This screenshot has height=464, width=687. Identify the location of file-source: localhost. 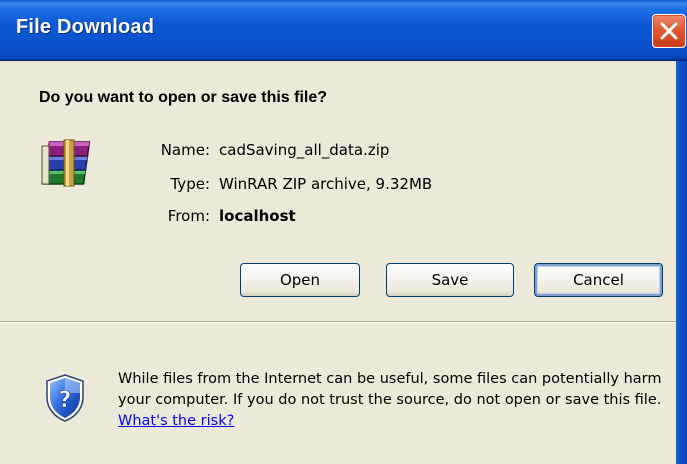
(257, 216).